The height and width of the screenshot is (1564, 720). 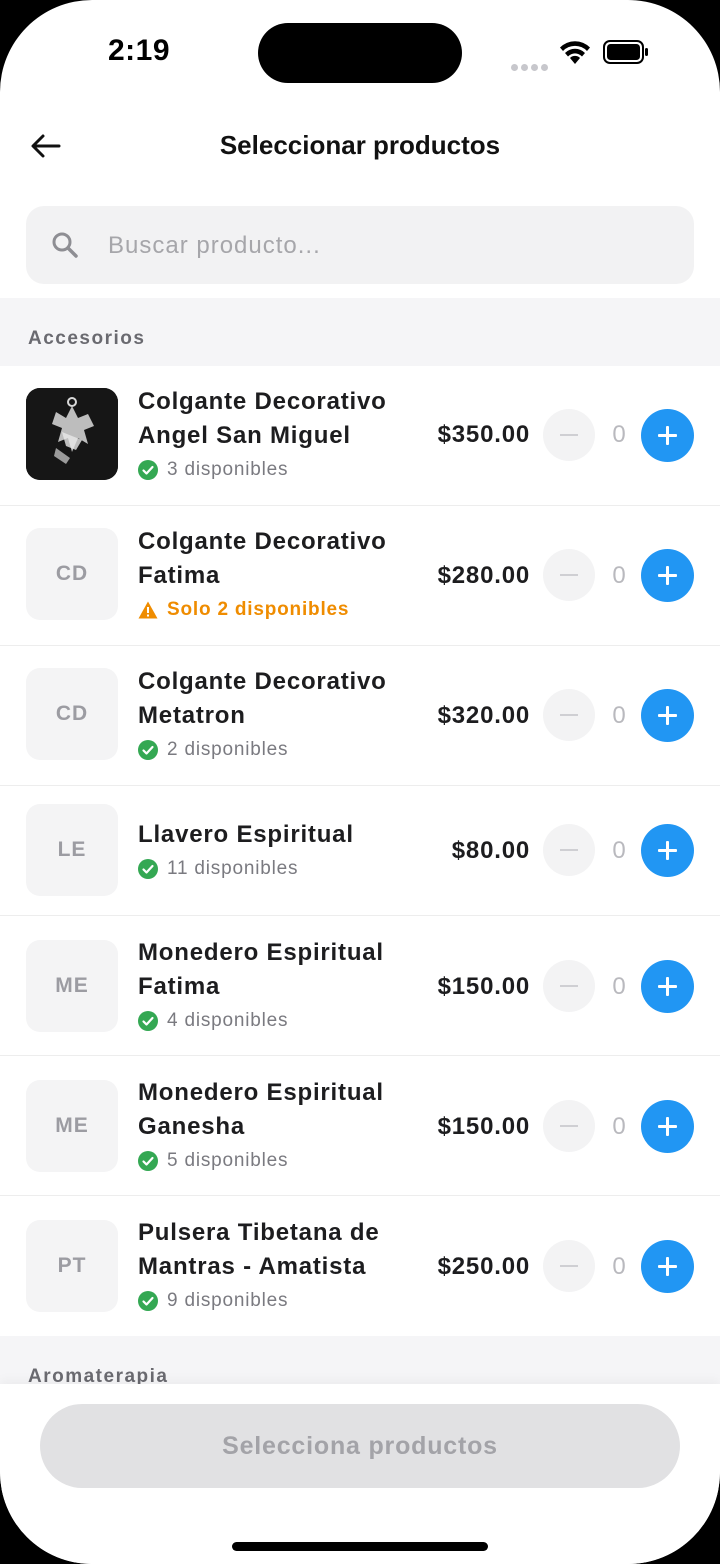 What do you see at coordinates (531, 67) in the screenshot?
I see `cellular-signal-icon` at bounding box center [531, 67].